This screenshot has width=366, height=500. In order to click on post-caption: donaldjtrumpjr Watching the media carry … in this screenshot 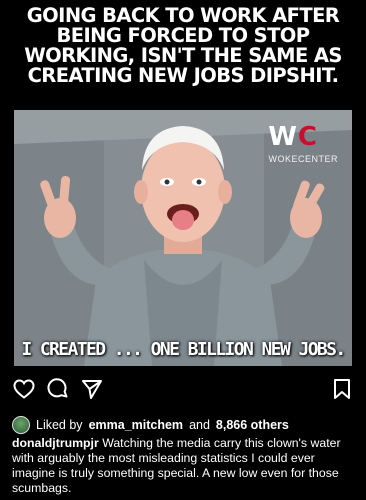, I will do `click(183, 466)`.